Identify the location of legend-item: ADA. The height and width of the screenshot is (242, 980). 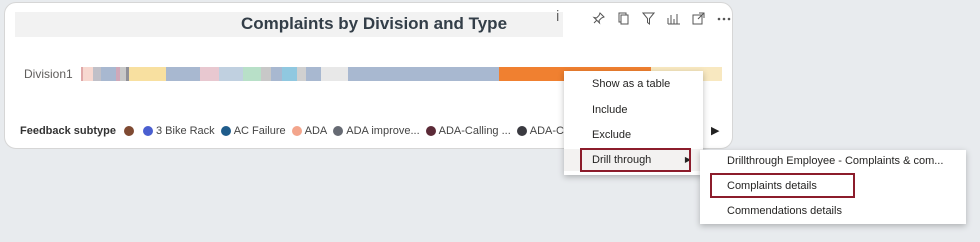
(309, 131).